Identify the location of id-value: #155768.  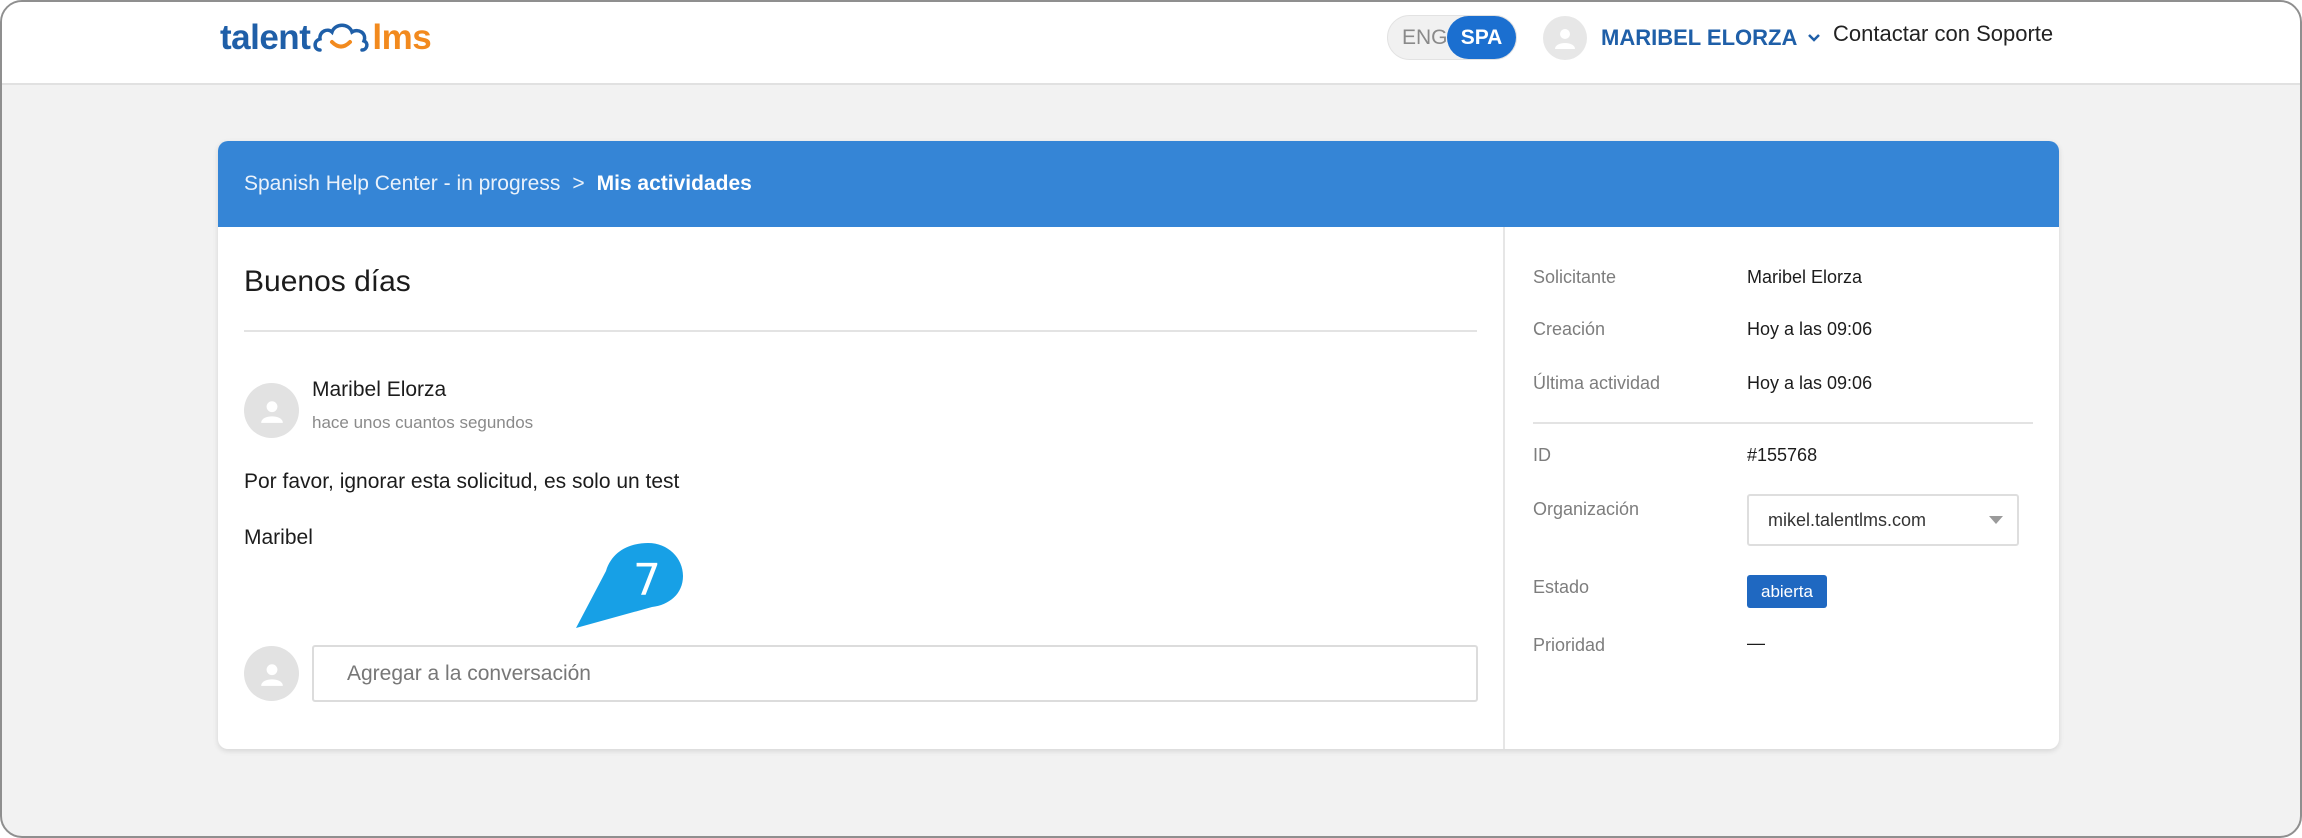
(1782, 455).